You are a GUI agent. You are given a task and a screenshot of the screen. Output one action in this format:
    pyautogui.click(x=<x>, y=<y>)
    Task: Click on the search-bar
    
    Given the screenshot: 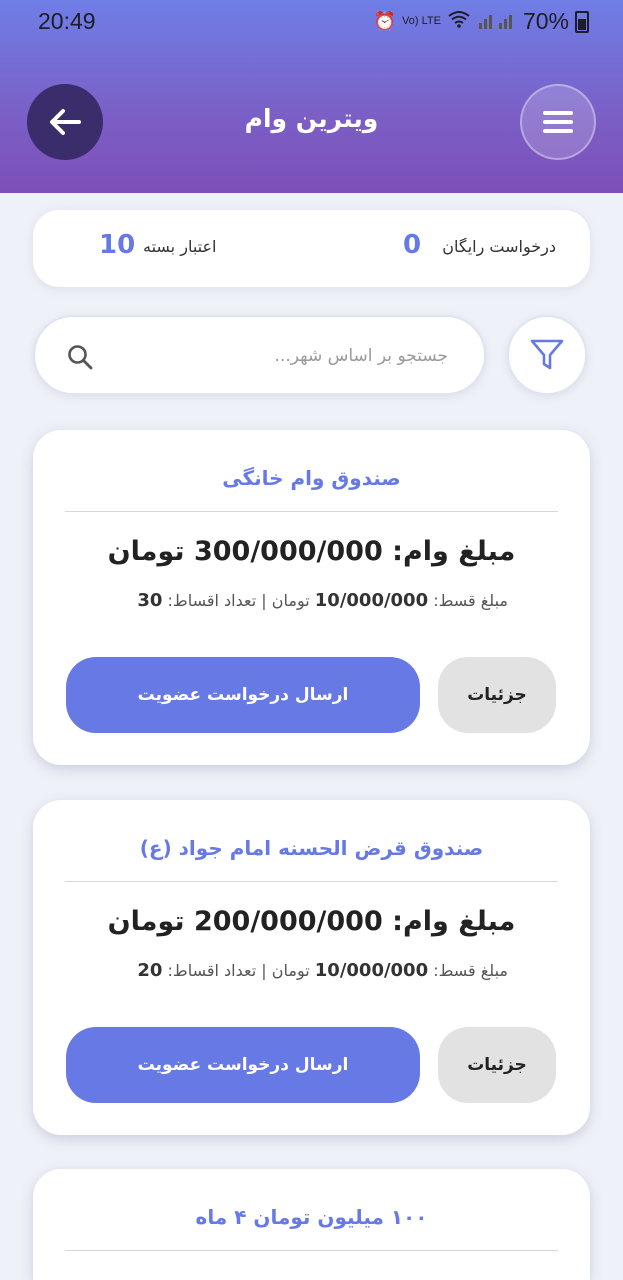 What is the action you would take?
    pyautogui.click(x=259, y=355)
    